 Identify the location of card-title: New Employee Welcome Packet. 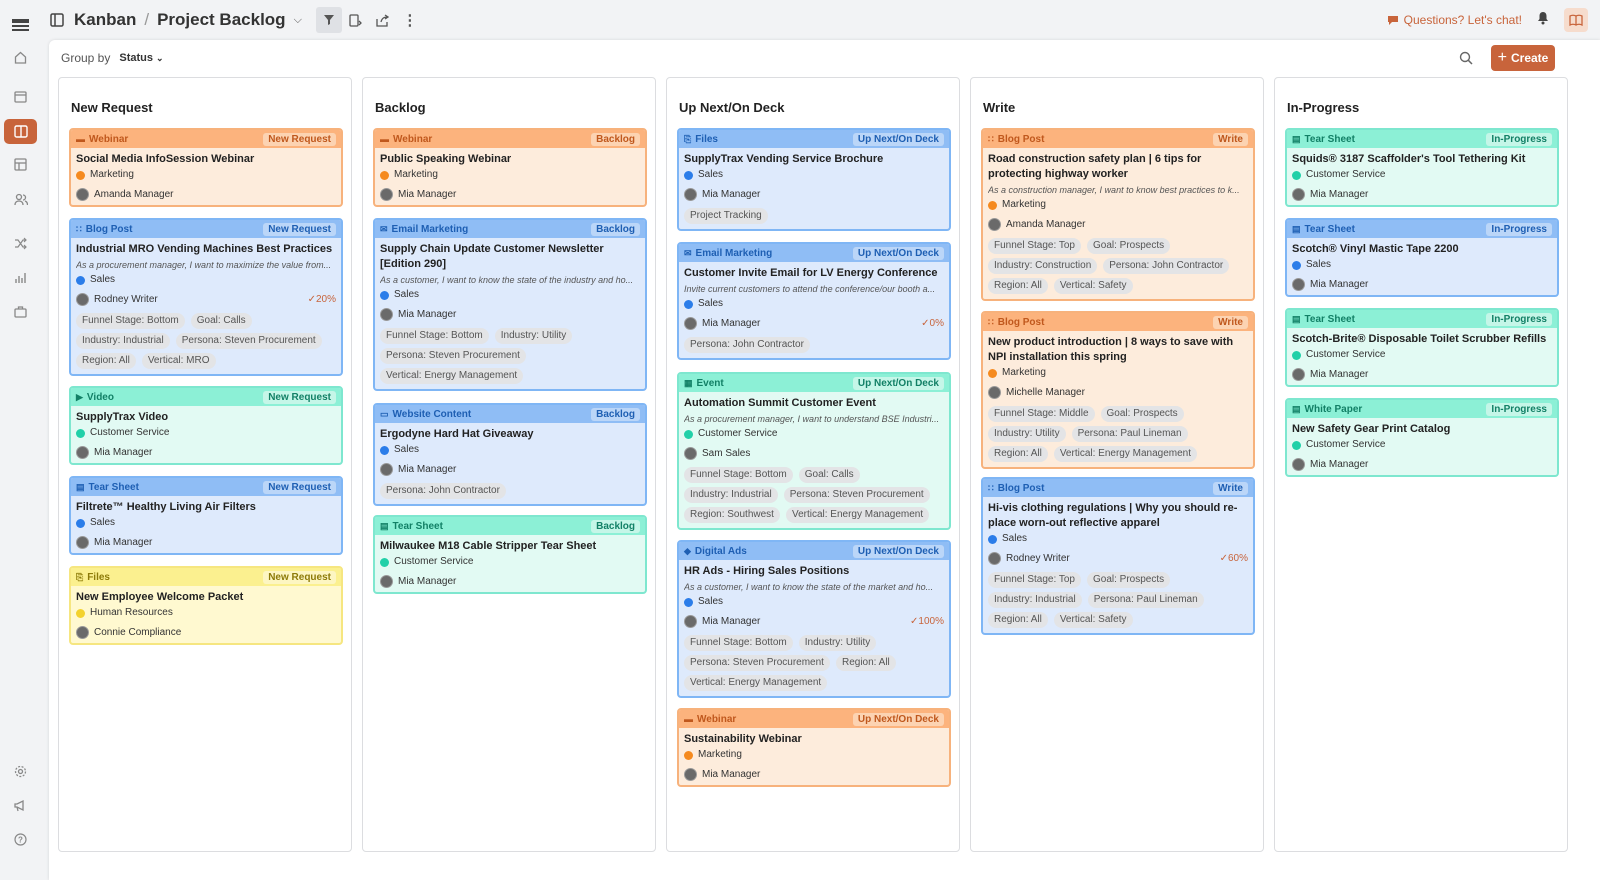
(206, 597).